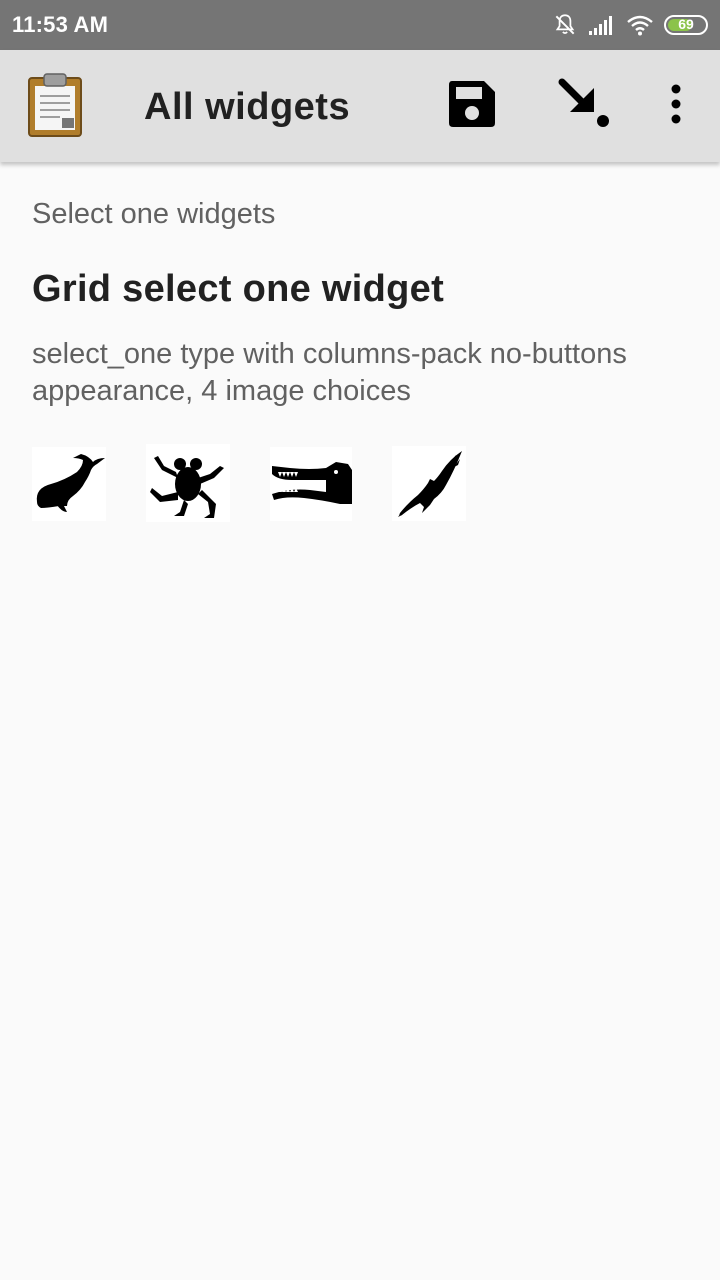 The width and height of the screenshot is (720, 1280). I want to click on choice-eagle, so click(429, 483).